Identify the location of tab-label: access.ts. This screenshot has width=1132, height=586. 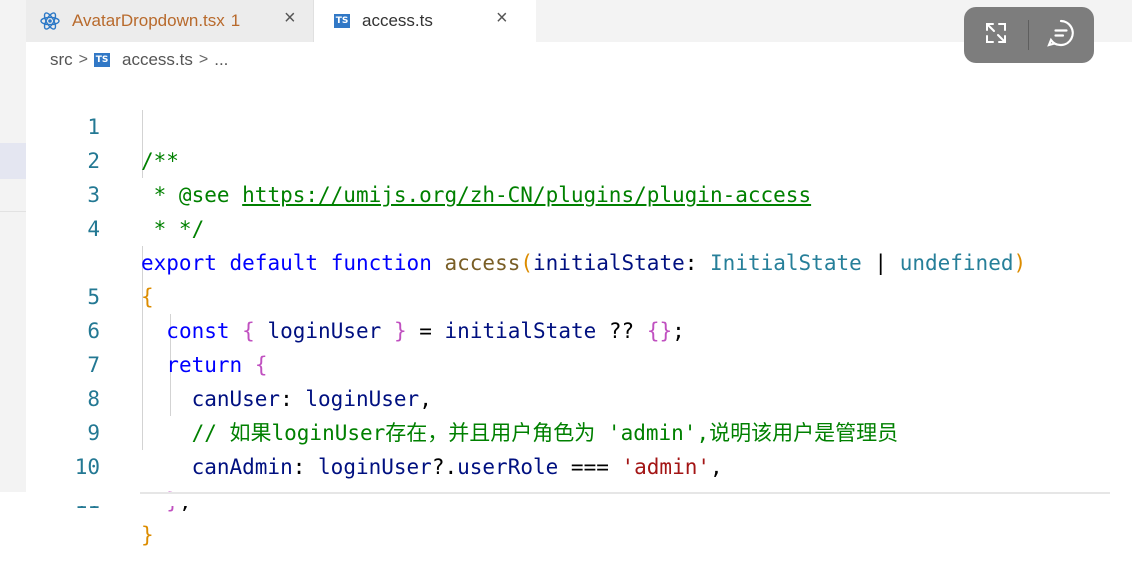
(397, 20).